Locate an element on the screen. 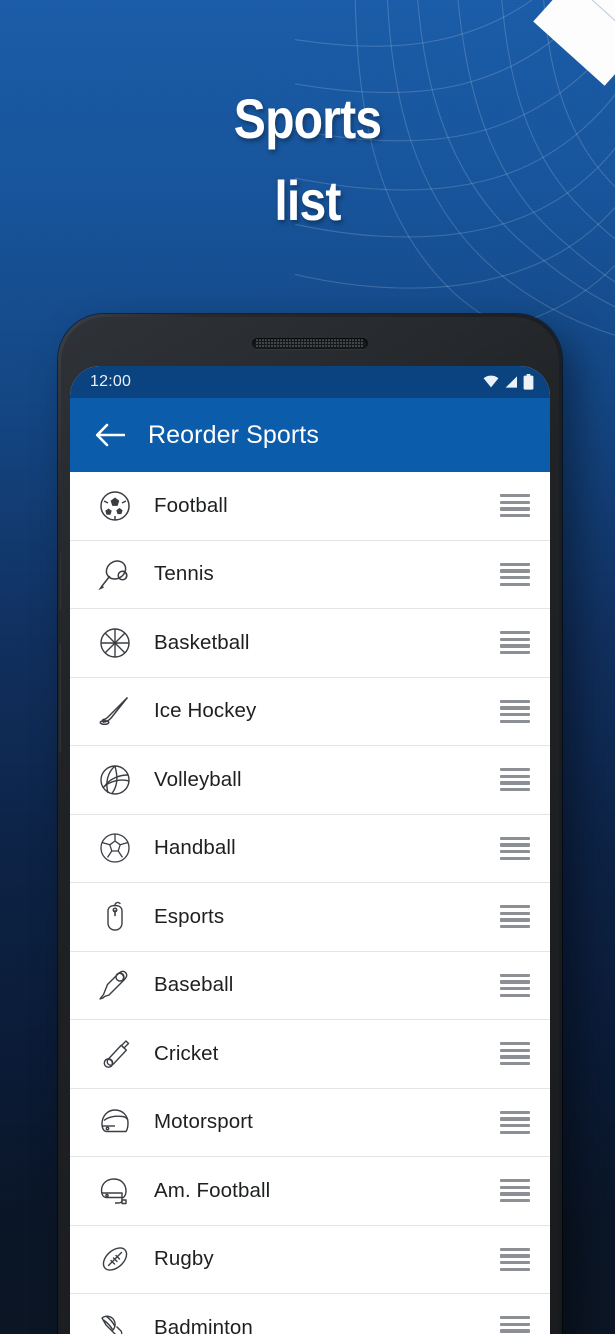 Image resolution: width=615 pixels, height=1334 pixels. app-bar-title: Reorder Sports is located at coordinates (233, 434).